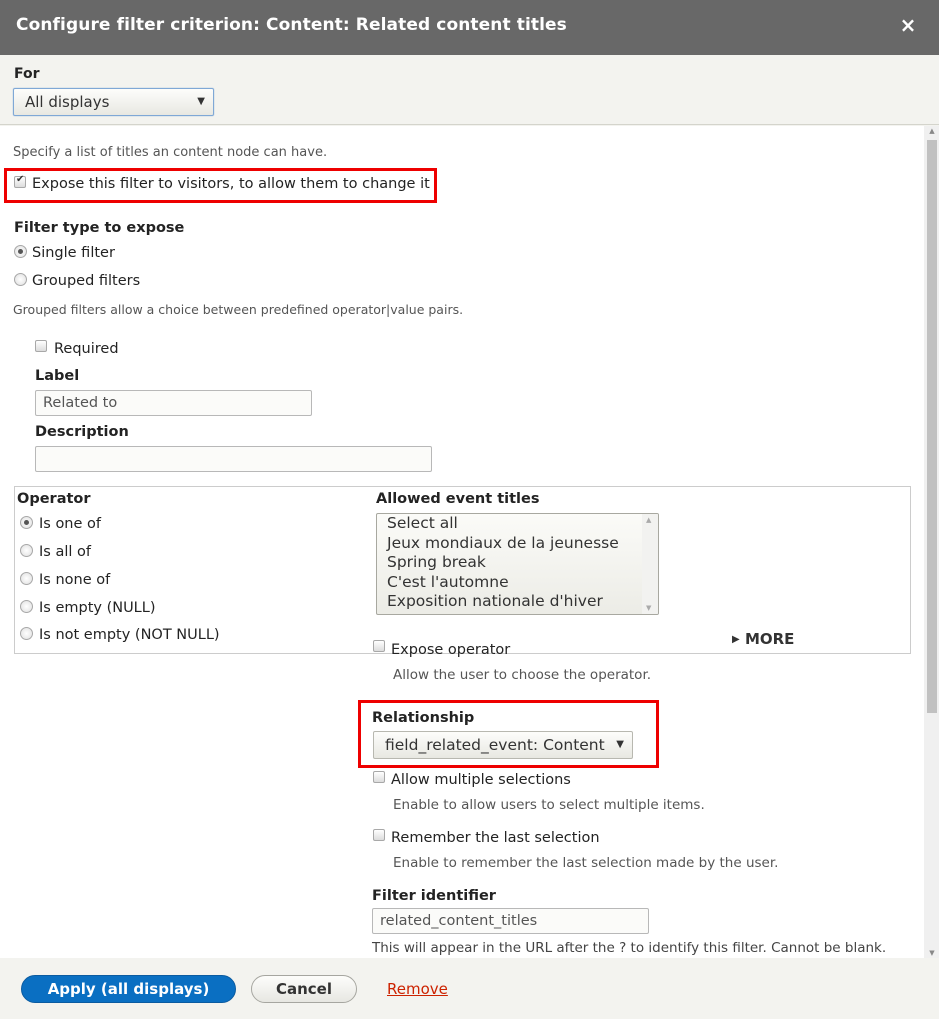  Describe the element at coordinates (517, 544) in the screenshot. I see `listbox-option: Jeux mondiaux de la jeunesse` at that location.